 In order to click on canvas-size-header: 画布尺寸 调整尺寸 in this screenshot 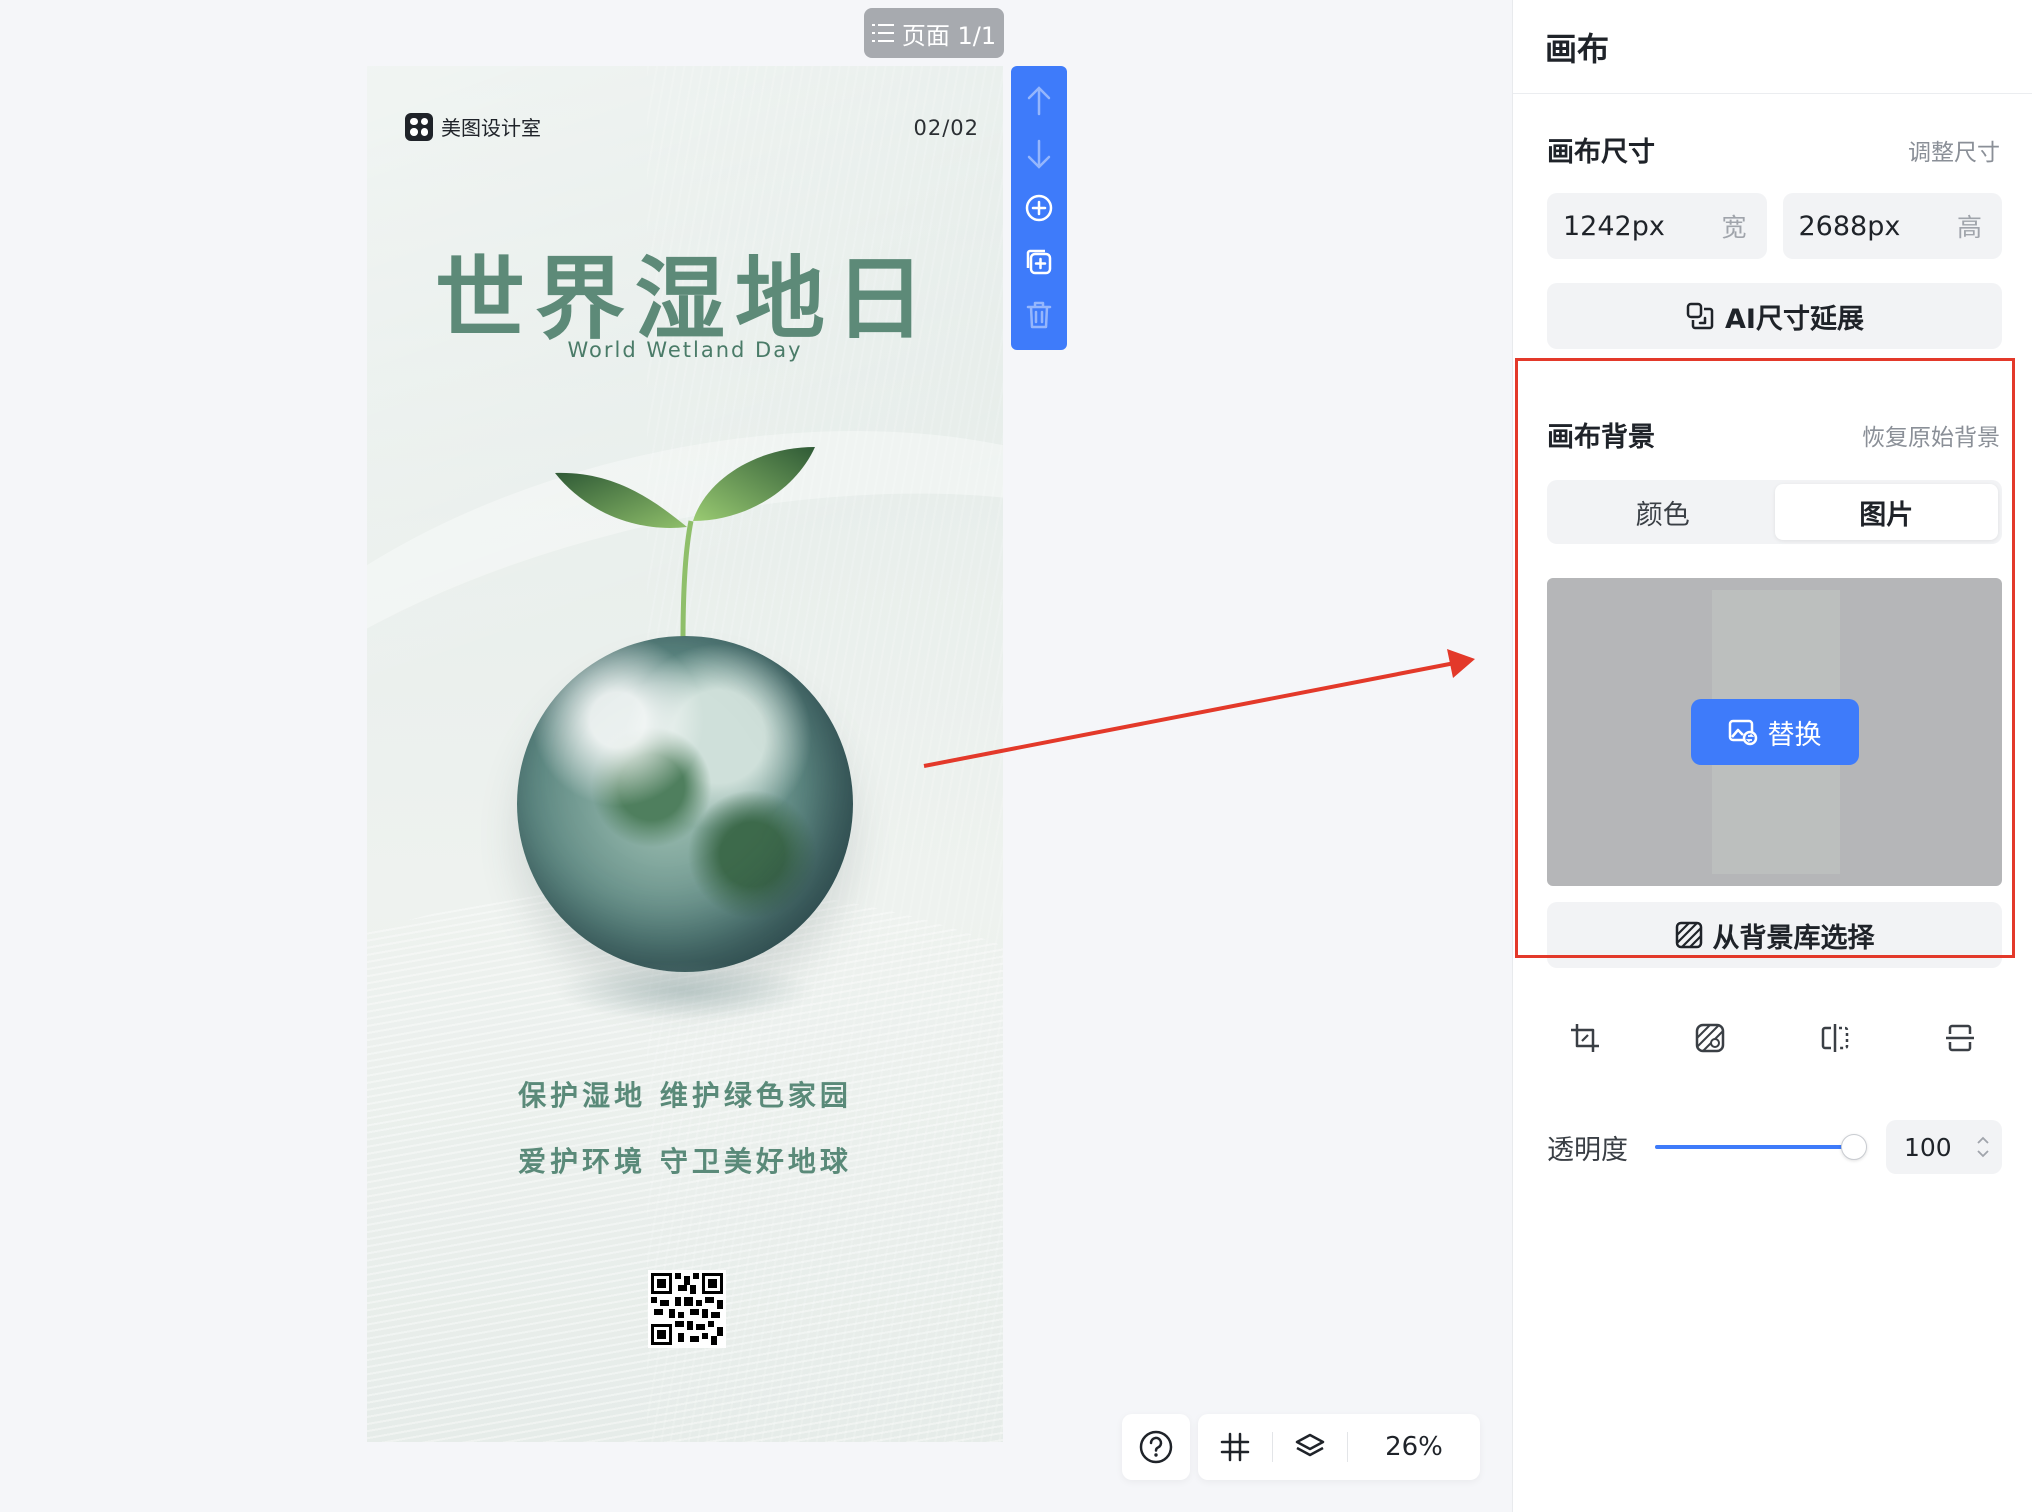, I will do `click(1772, 149)`.